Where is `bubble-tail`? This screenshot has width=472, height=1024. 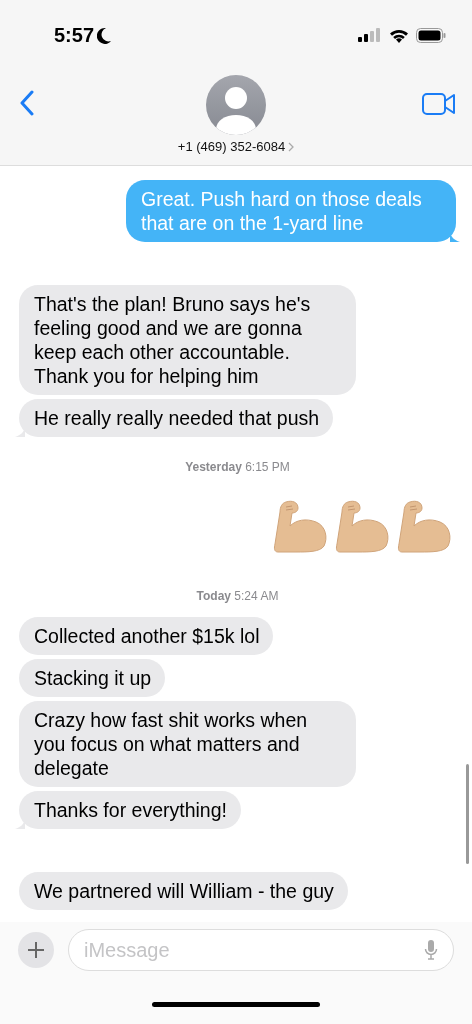 bubble-tail is located at coordinates (455, 237).